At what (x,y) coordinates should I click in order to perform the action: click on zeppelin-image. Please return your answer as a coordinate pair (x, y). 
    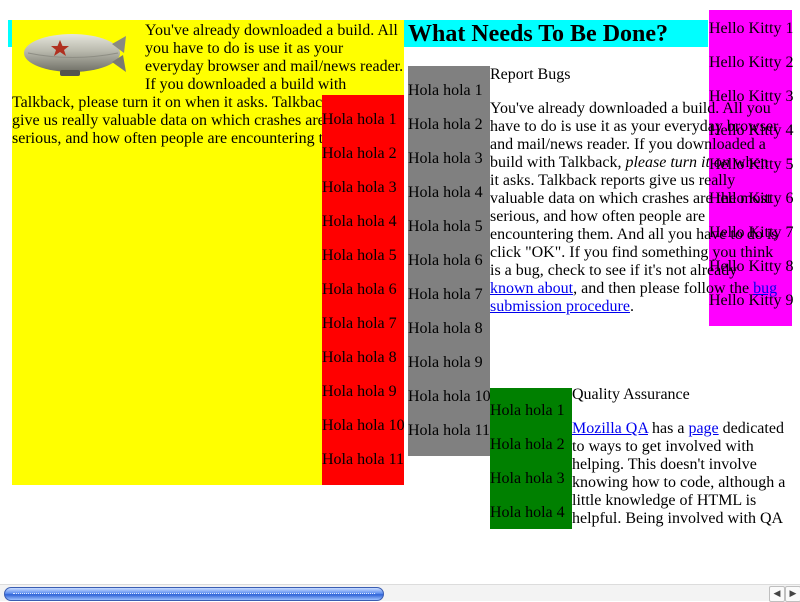
    Looking at the image, I should click on (75, 55).